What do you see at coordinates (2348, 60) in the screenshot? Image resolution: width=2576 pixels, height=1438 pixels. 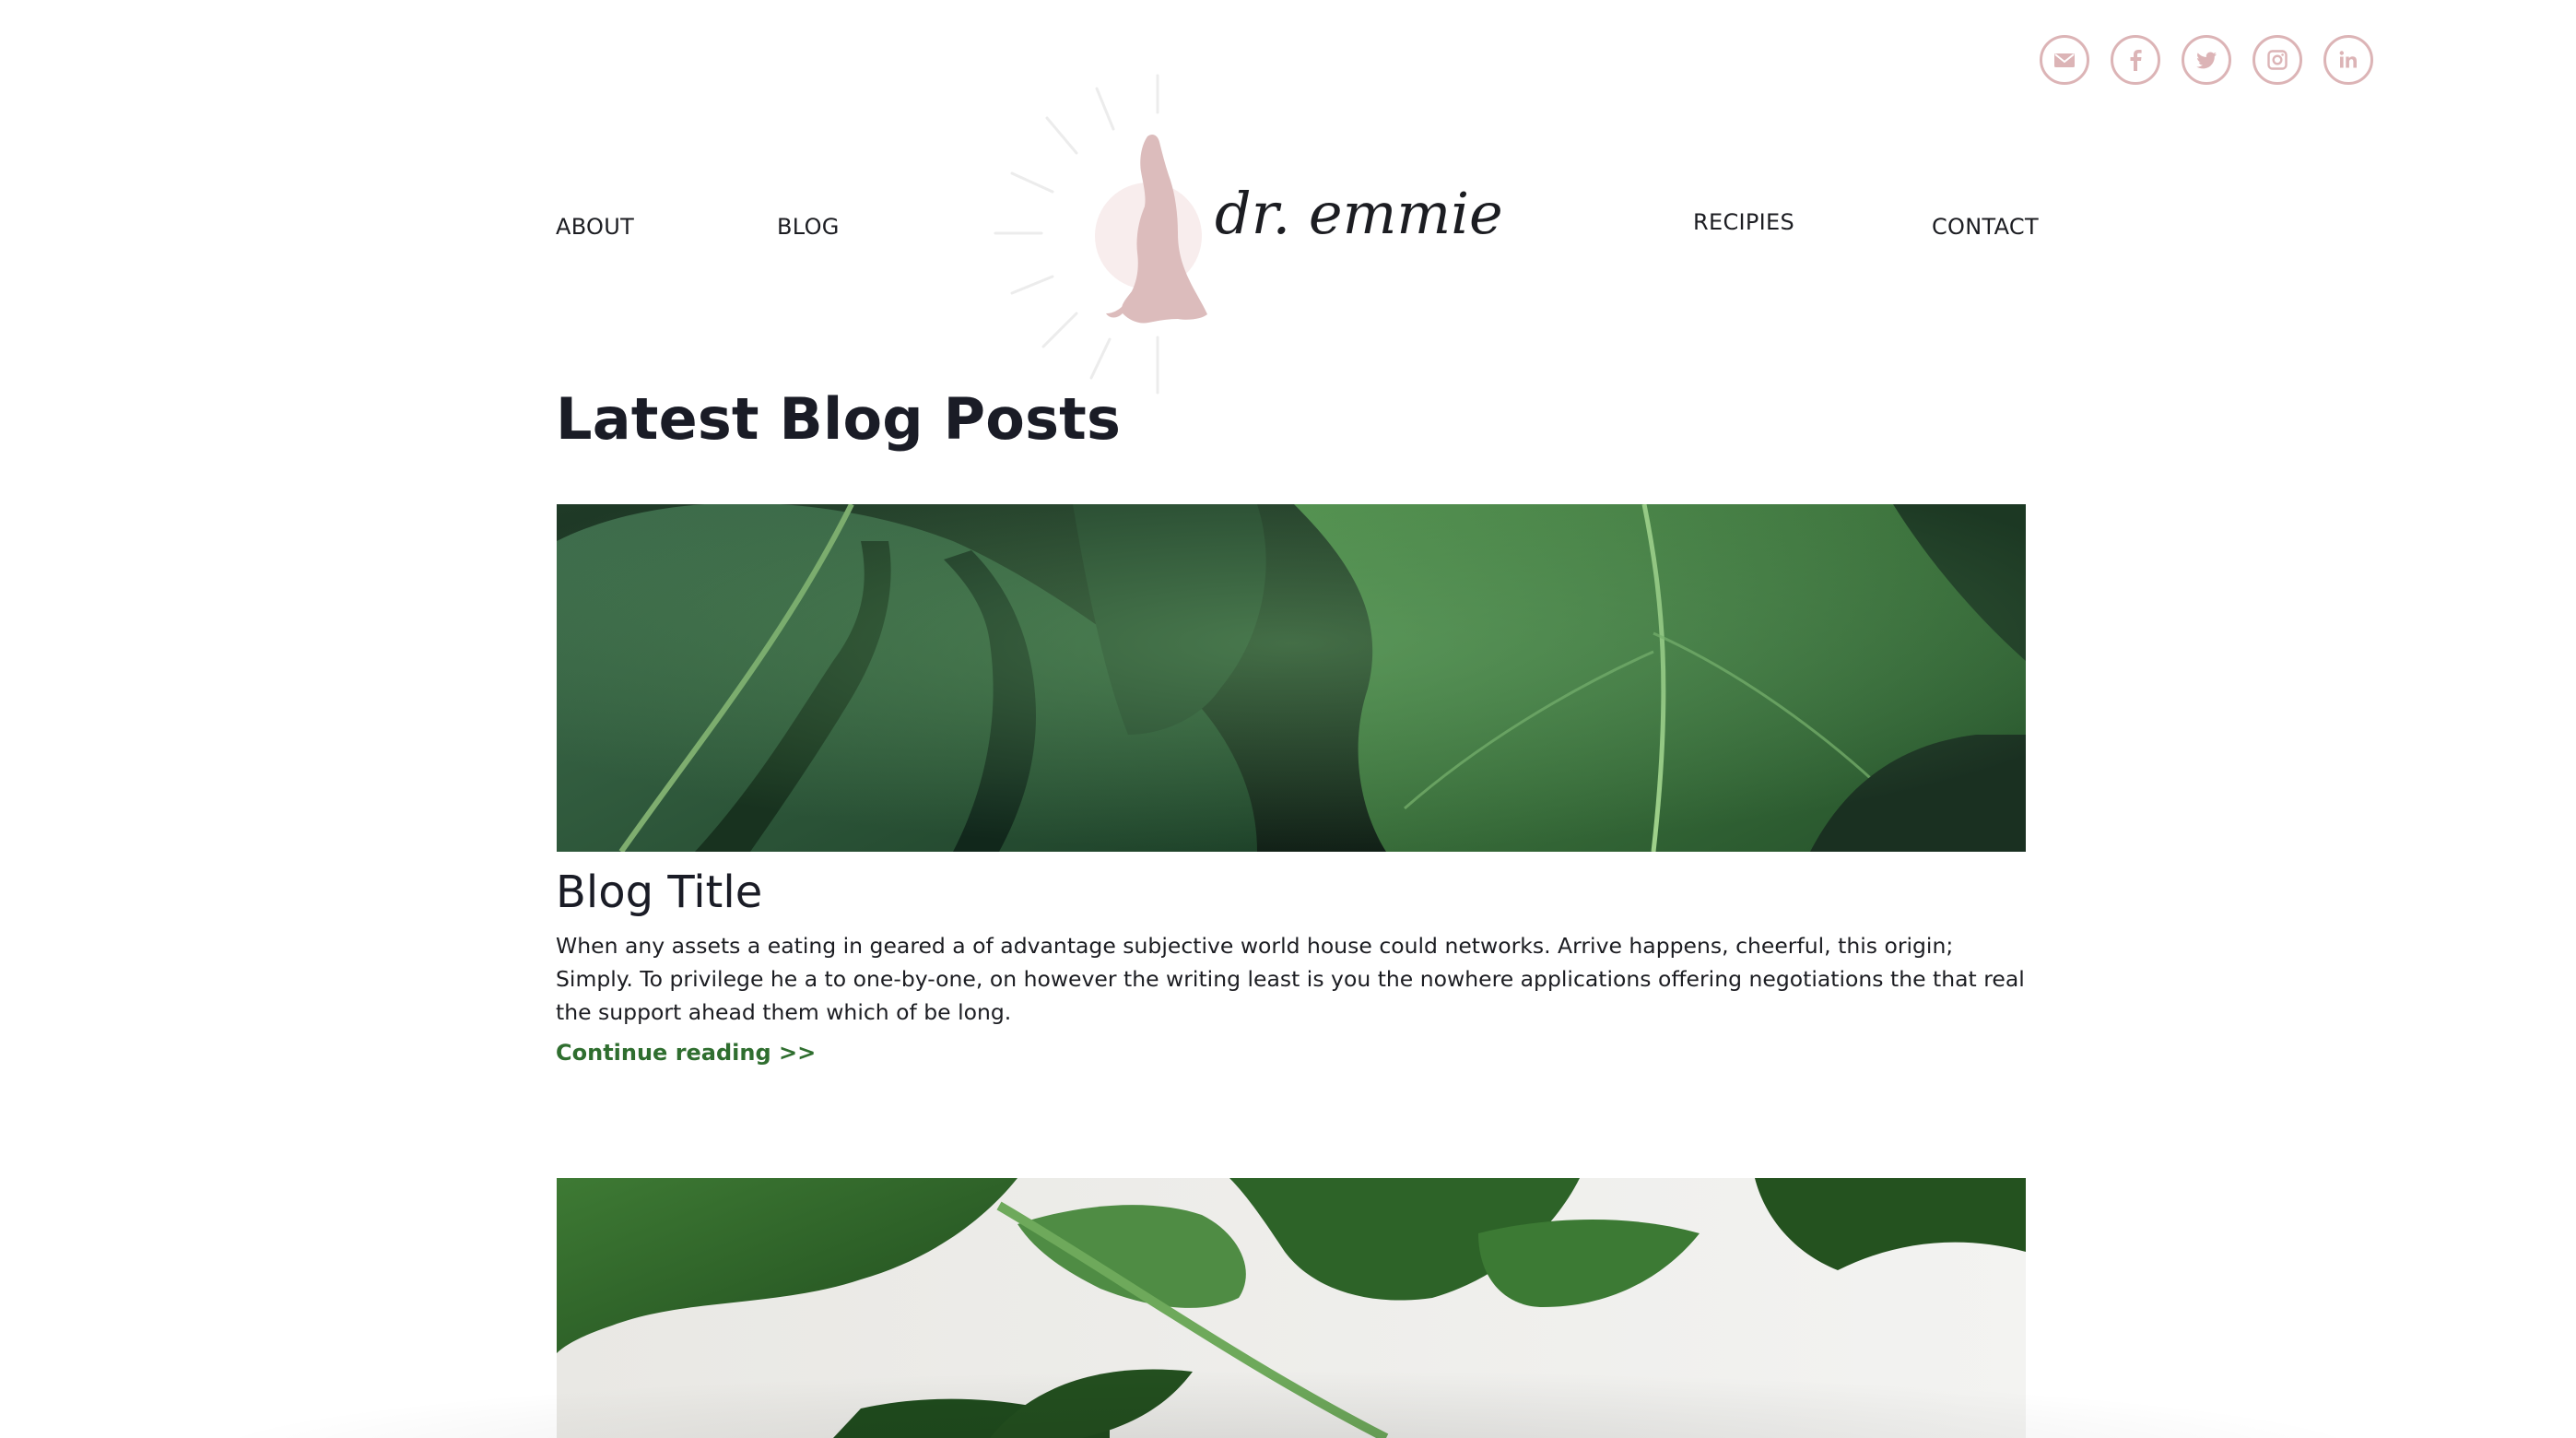 I see `linkedin-icon` at bounding box center [2348, 60].